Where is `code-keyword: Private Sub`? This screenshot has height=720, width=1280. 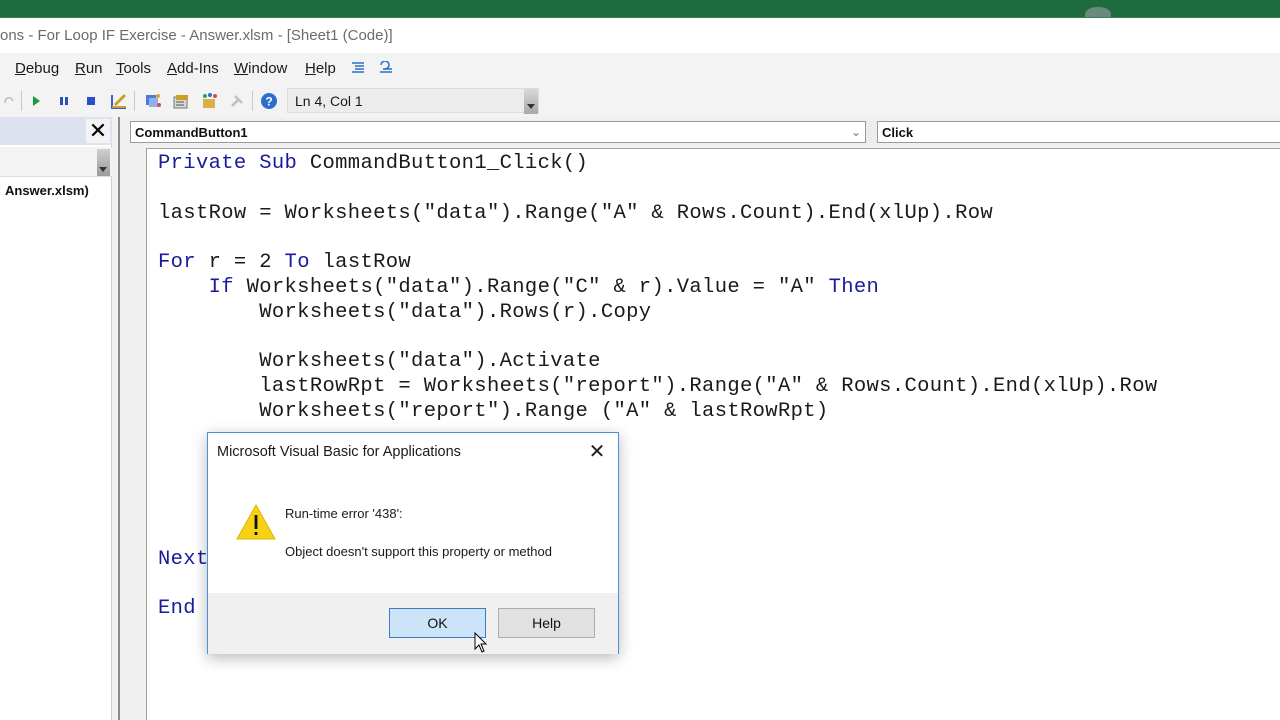 code-keyword: Private Sub is located at coordinates (228, 163).